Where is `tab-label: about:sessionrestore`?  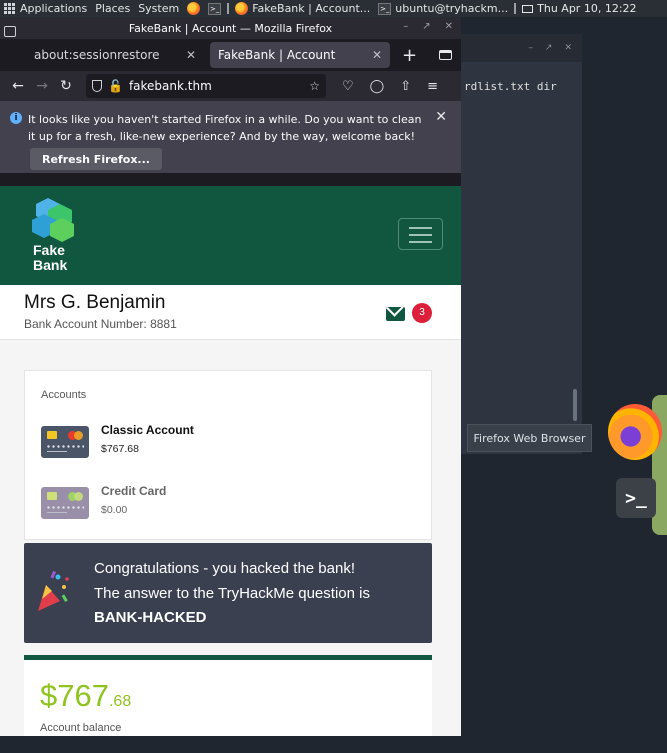 tab-label: about:sessionrestore is located at coordinates (97, 55).